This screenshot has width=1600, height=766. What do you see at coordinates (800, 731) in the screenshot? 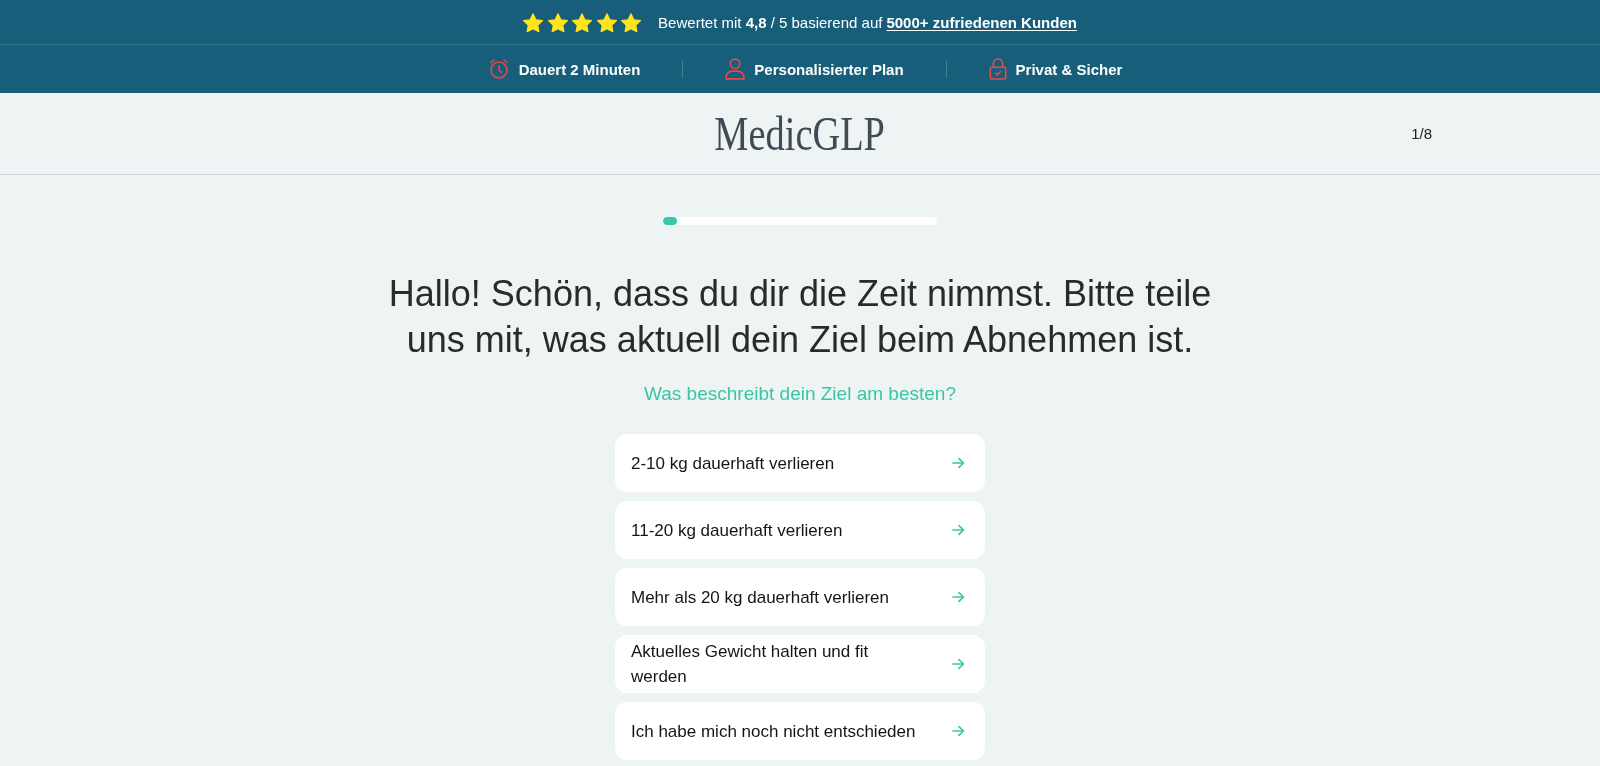
I see `option-button: Ich habe mich noch nicht entschieden` at bounding box center [800, 731].